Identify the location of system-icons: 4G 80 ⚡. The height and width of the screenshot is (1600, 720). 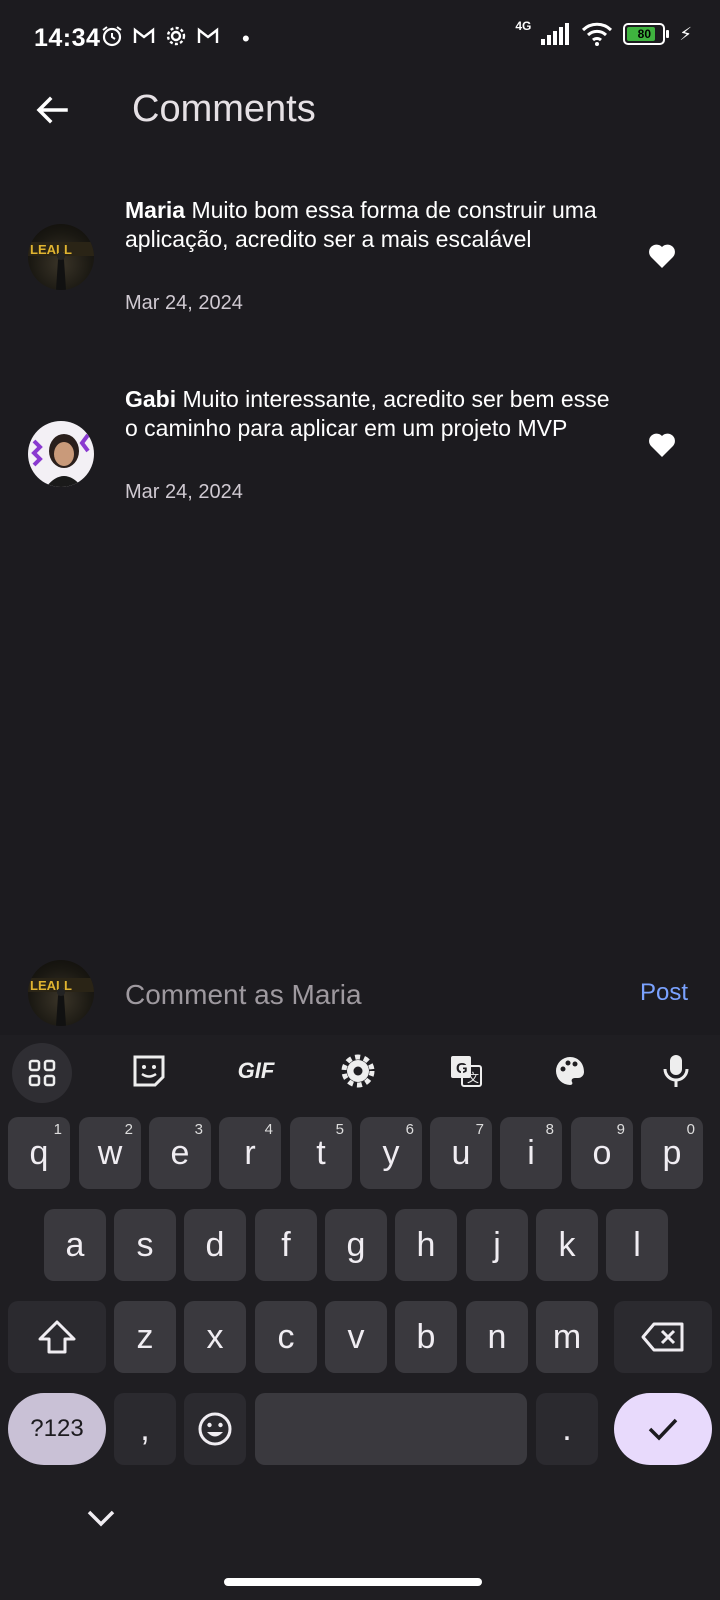
(603, 32).